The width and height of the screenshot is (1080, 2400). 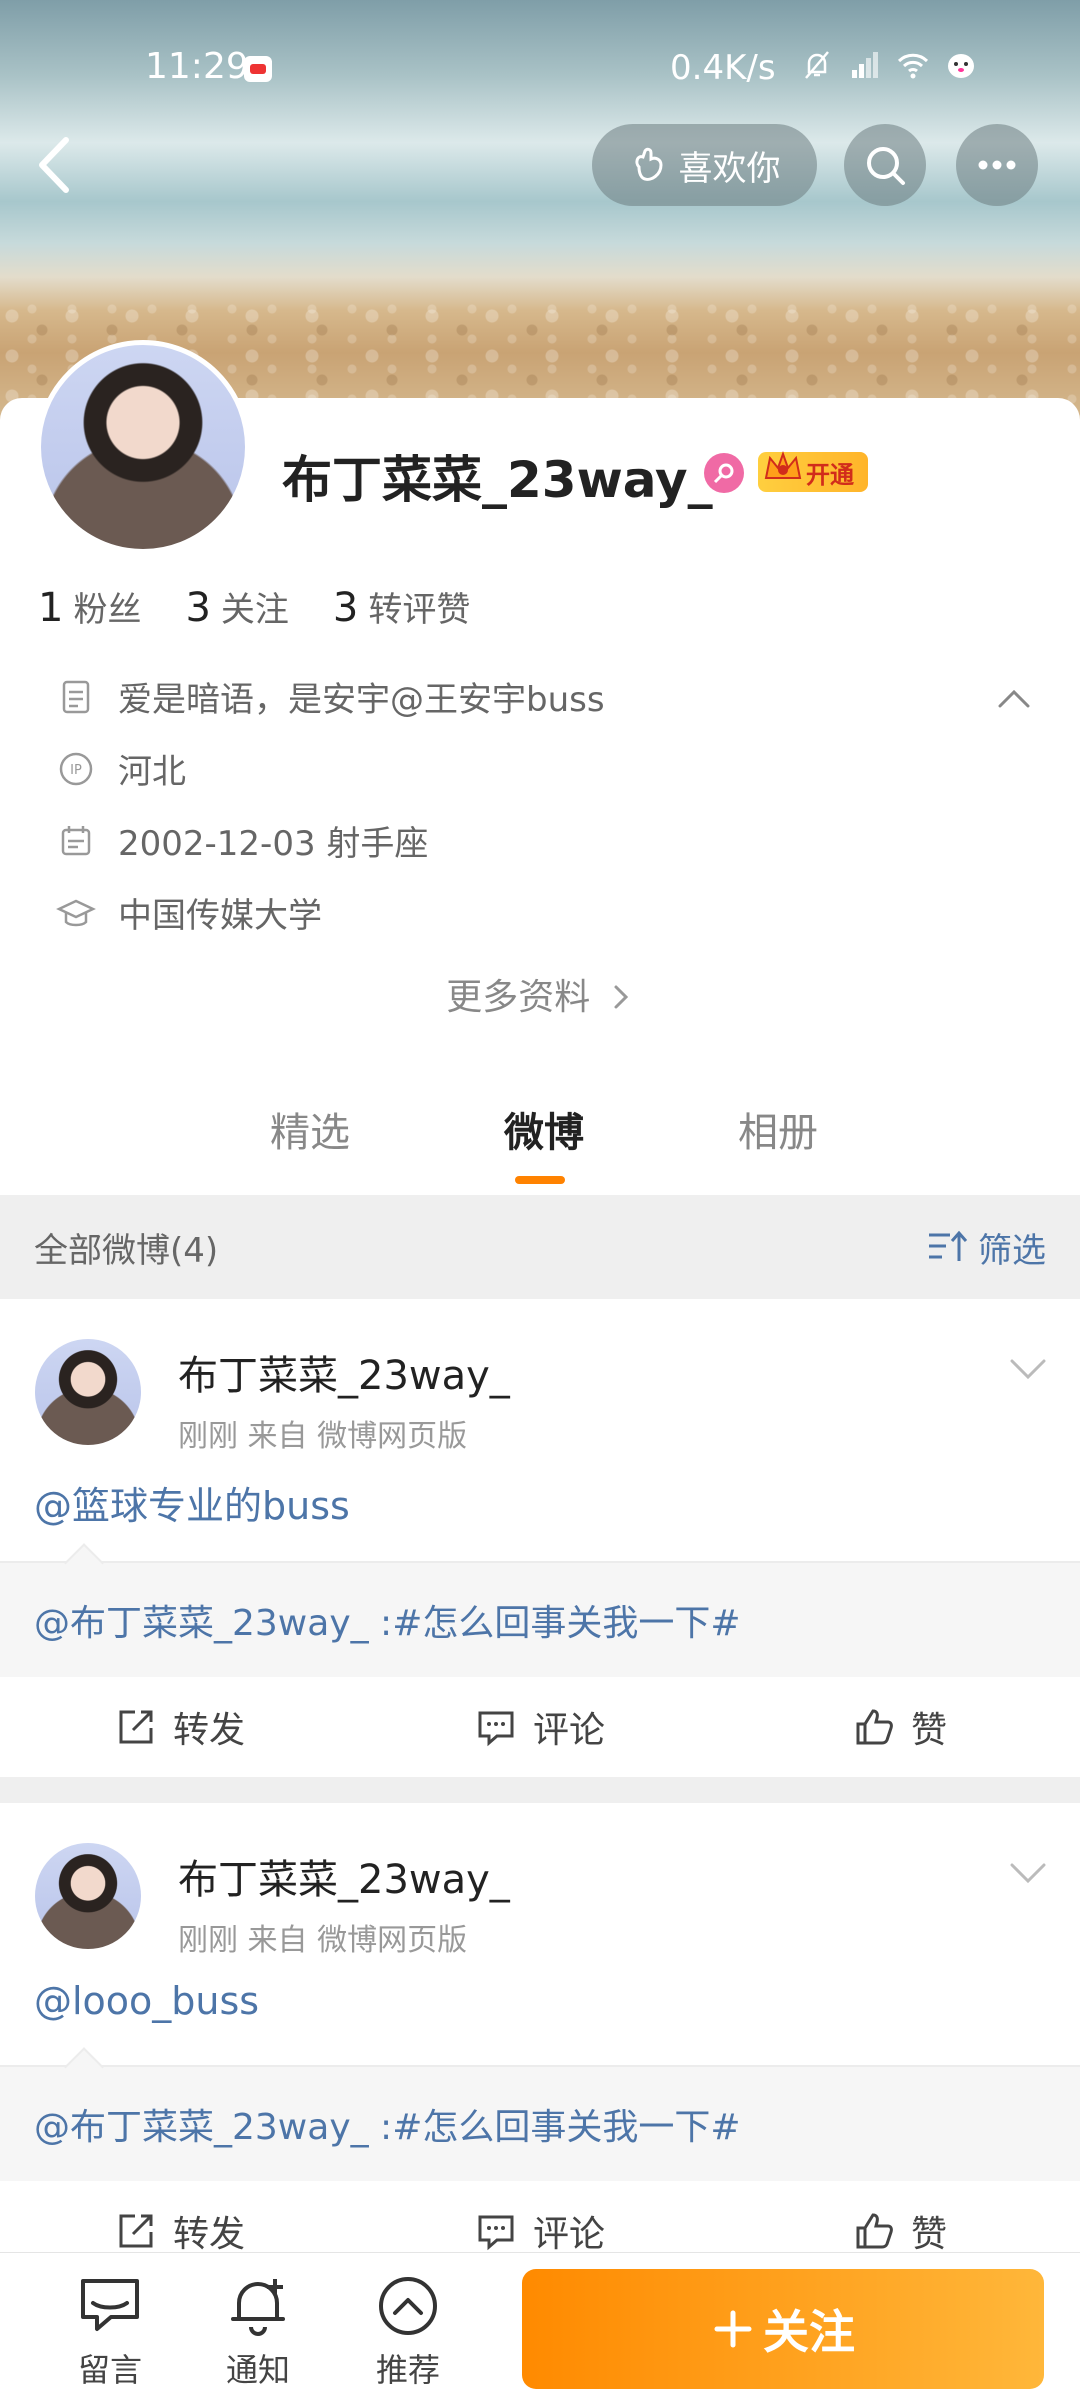 I want to click on avatar, so click(x=143, y=447).